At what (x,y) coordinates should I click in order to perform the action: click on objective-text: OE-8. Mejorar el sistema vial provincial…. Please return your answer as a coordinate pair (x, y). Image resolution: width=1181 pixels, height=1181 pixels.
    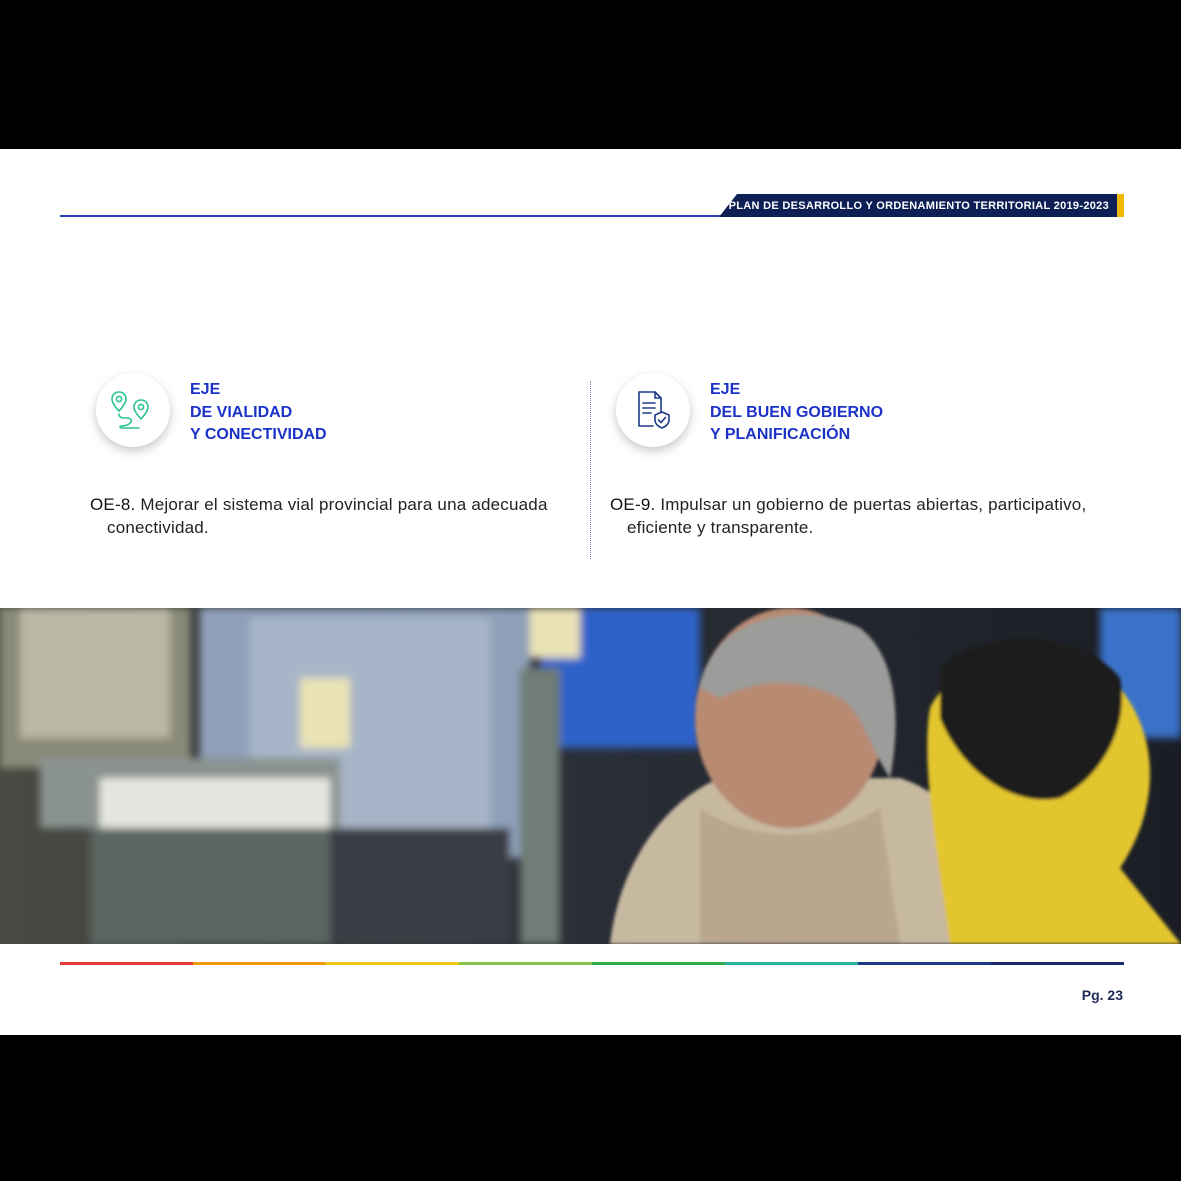
    Looking at the image, I should click on (338, 516).